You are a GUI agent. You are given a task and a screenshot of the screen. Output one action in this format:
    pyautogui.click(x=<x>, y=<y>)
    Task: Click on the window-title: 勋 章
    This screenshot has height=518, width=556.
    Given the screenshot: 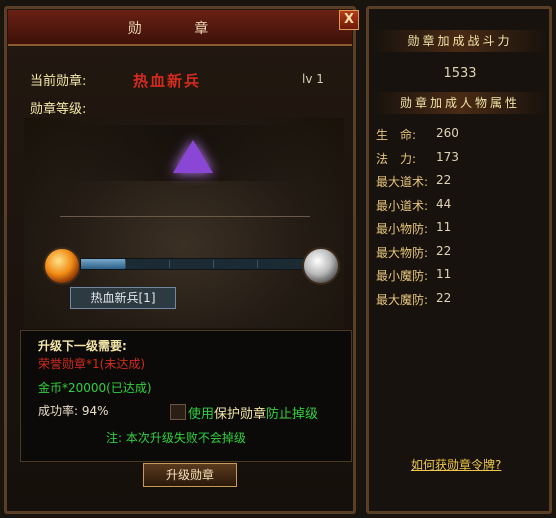 What is the action you would take?
    pyautogui.click(x=180, y=29)
    